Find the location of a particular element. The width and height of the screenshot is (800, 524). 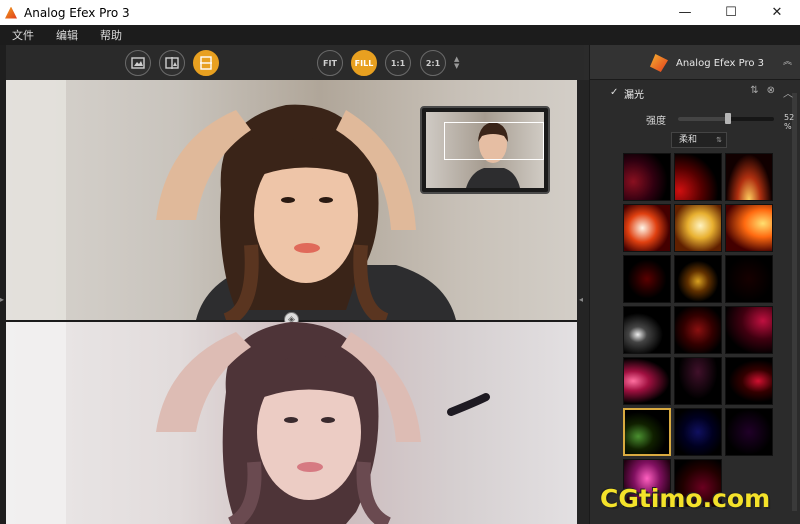

title-bar: Analog Efex Pro 3 — ☐ ✕ is located at coordinates (400, 12).